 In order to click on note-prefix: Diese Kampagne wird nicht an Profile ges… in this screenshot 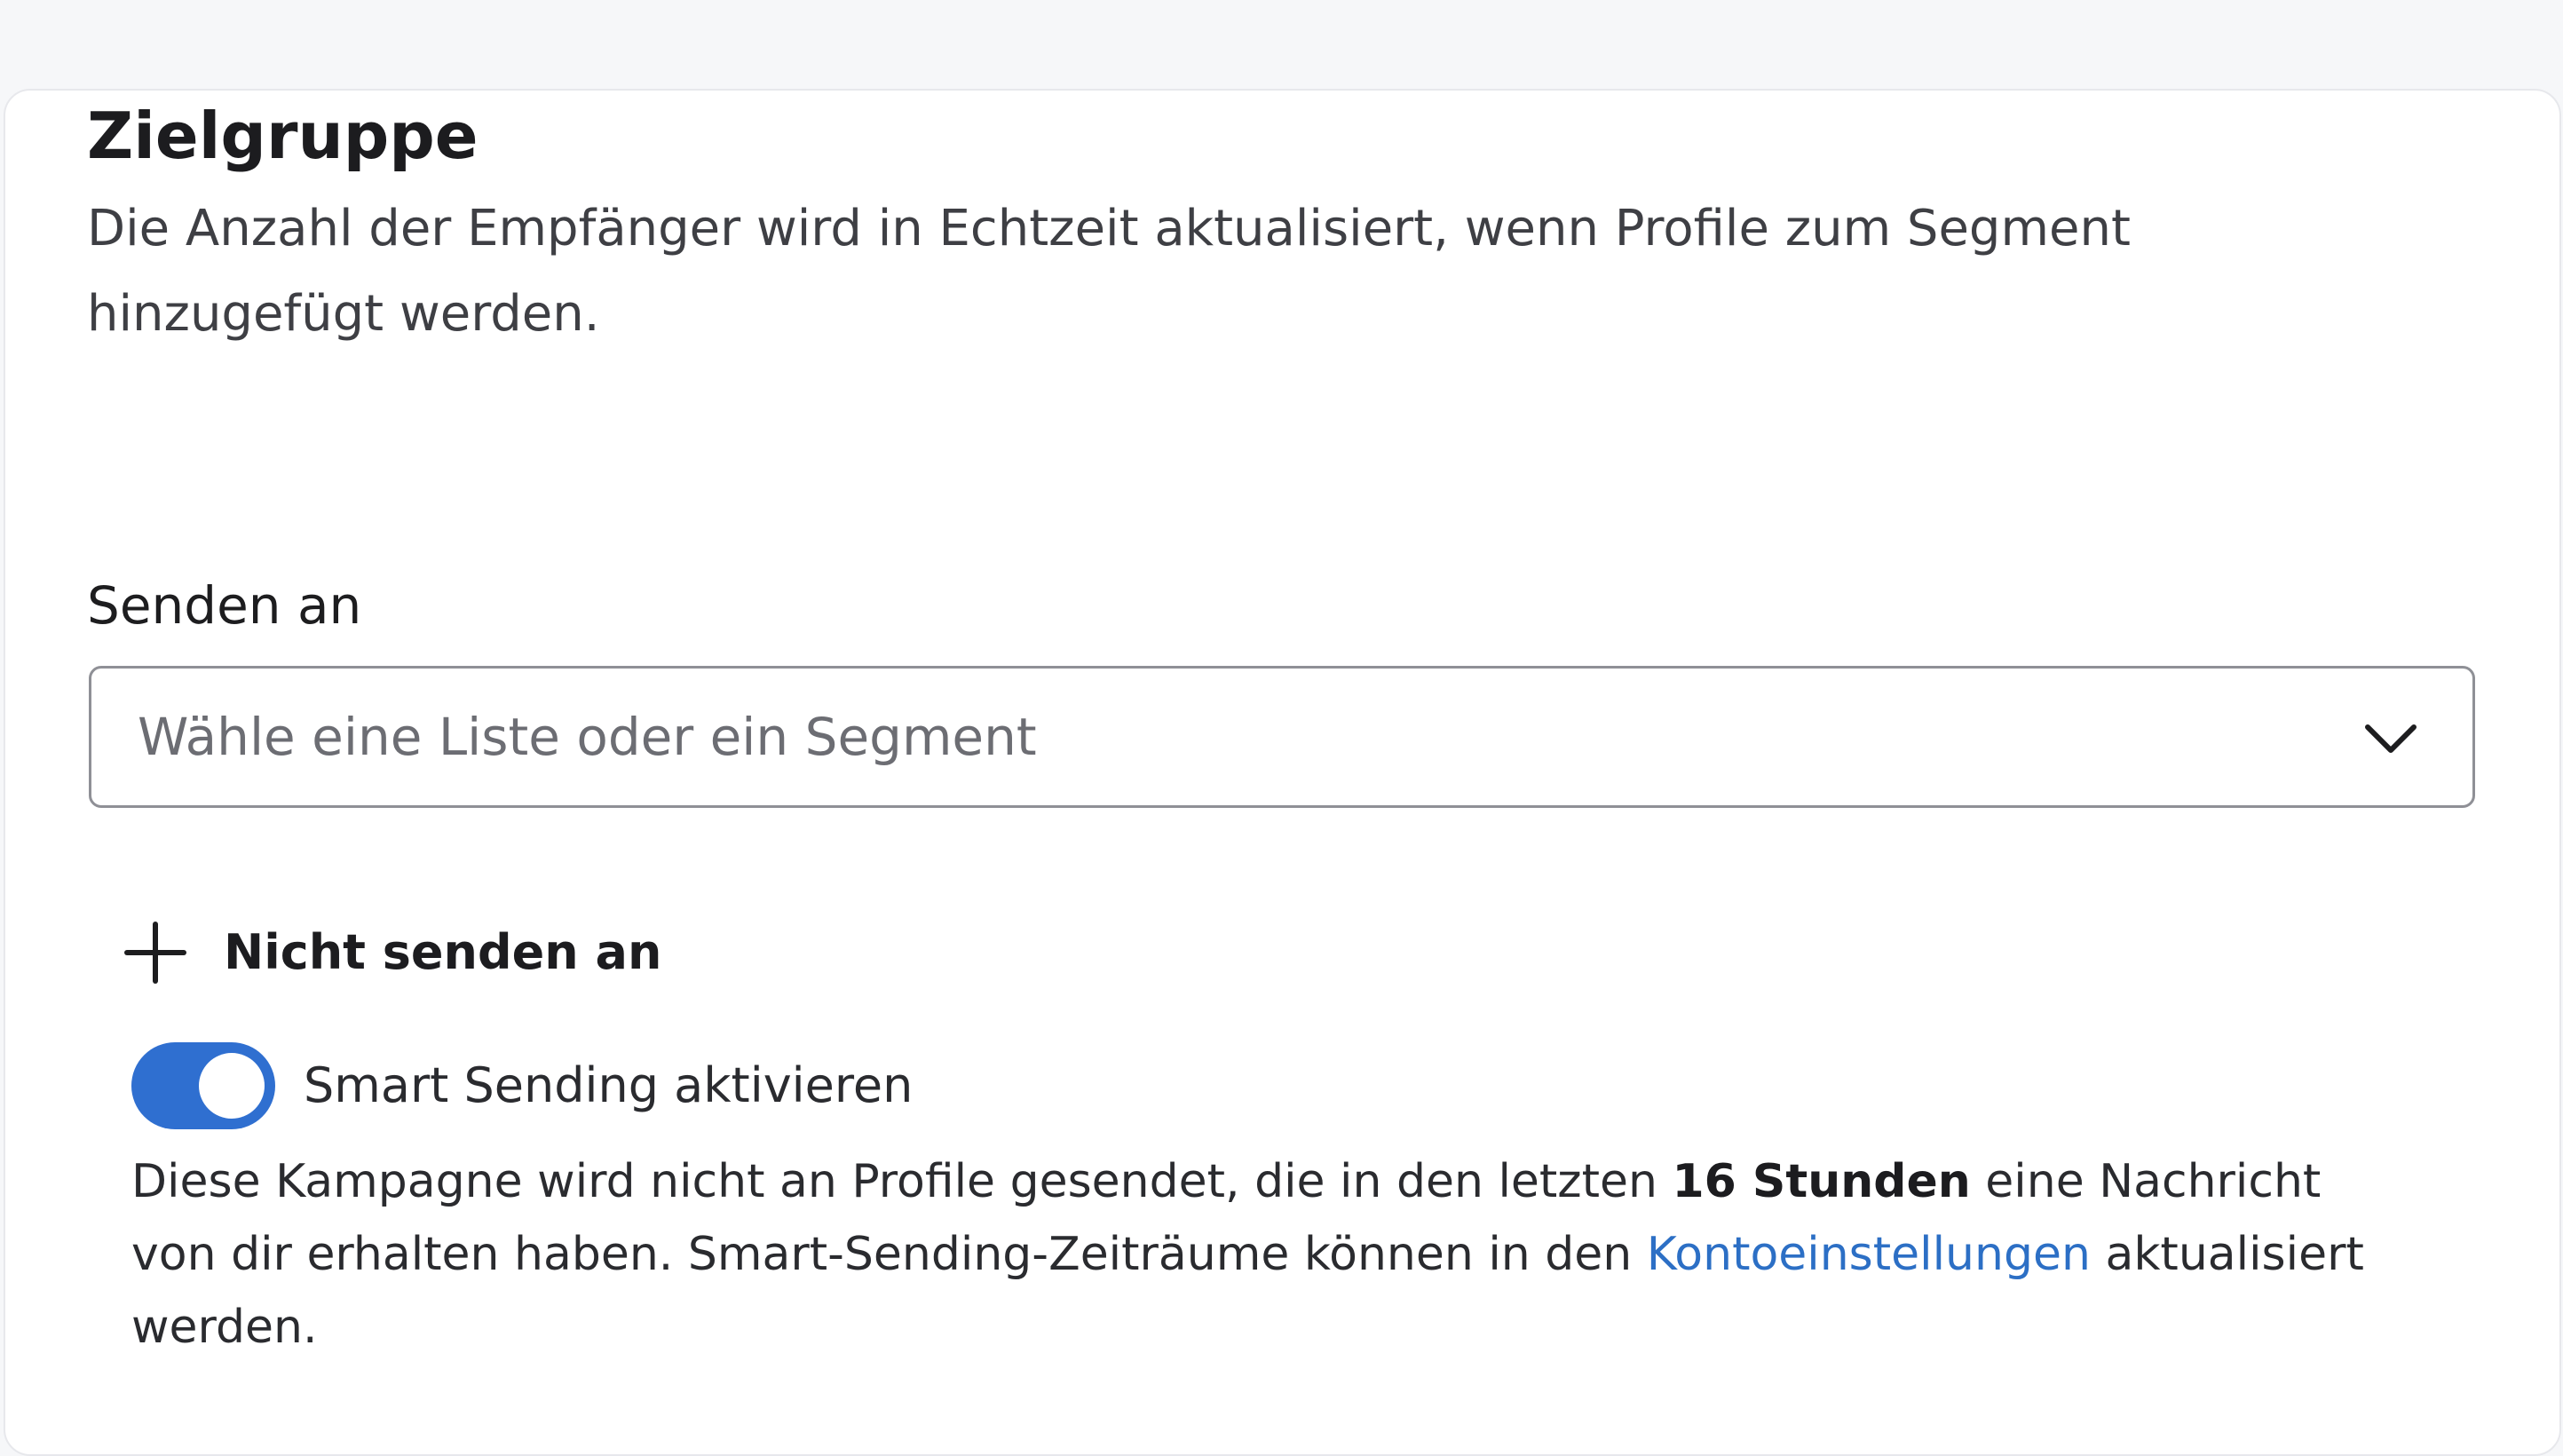, I will do `click(902, 1181)`.